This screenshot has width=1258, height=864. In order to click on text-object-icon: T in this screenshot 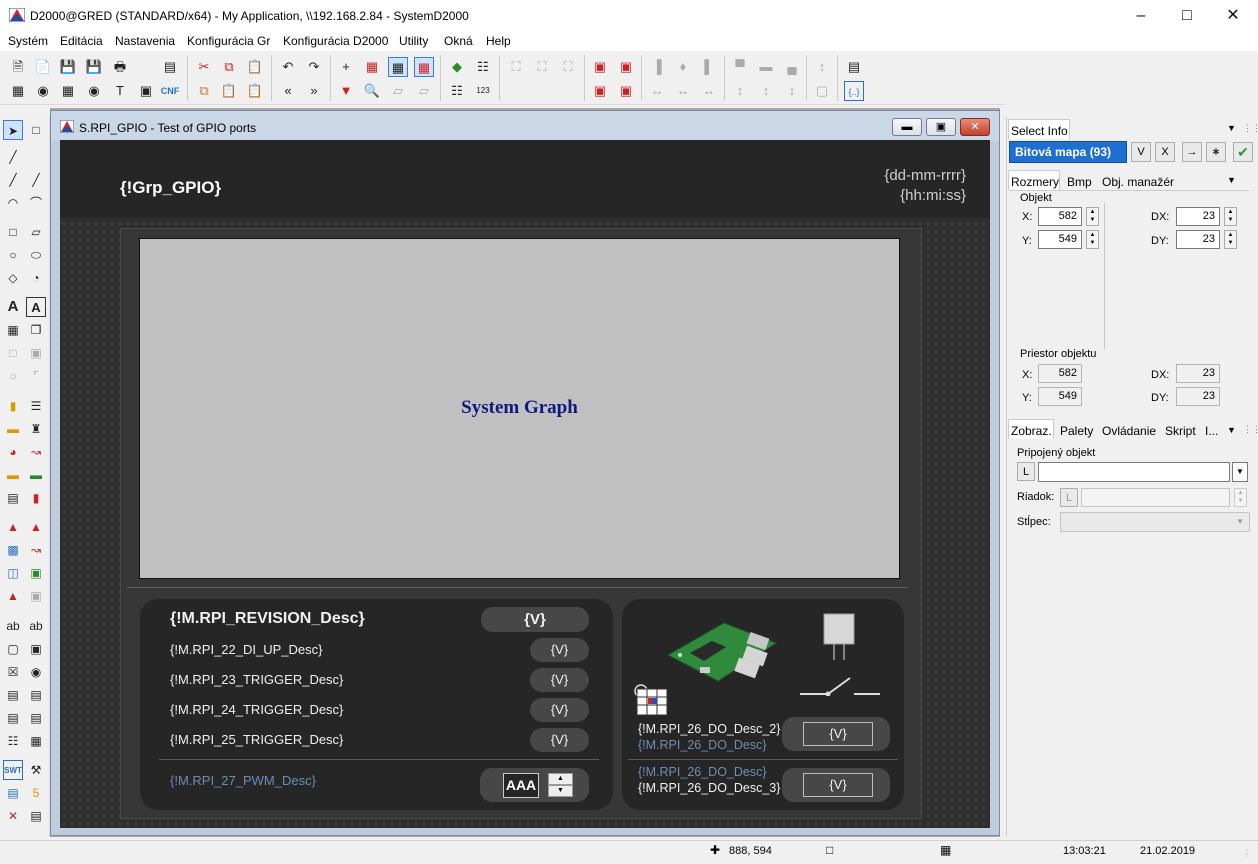, I will do `click(120, 91)`.